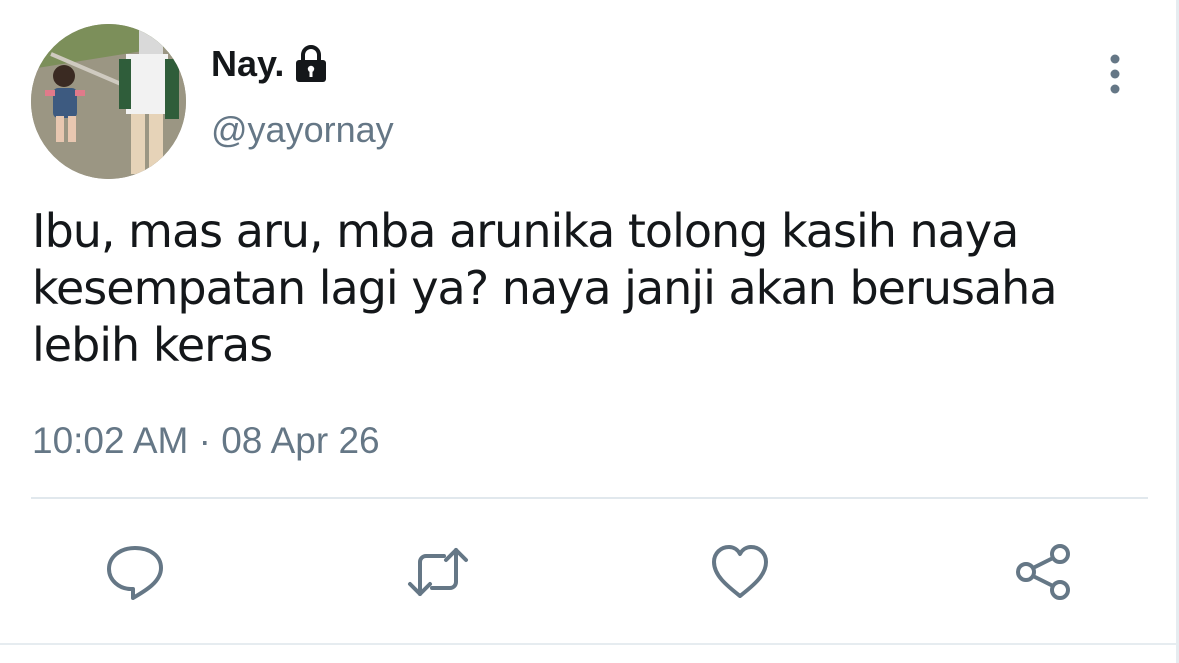 This screenshot has height=663, width=1179. I want to click on like-button, so click(740, 572).